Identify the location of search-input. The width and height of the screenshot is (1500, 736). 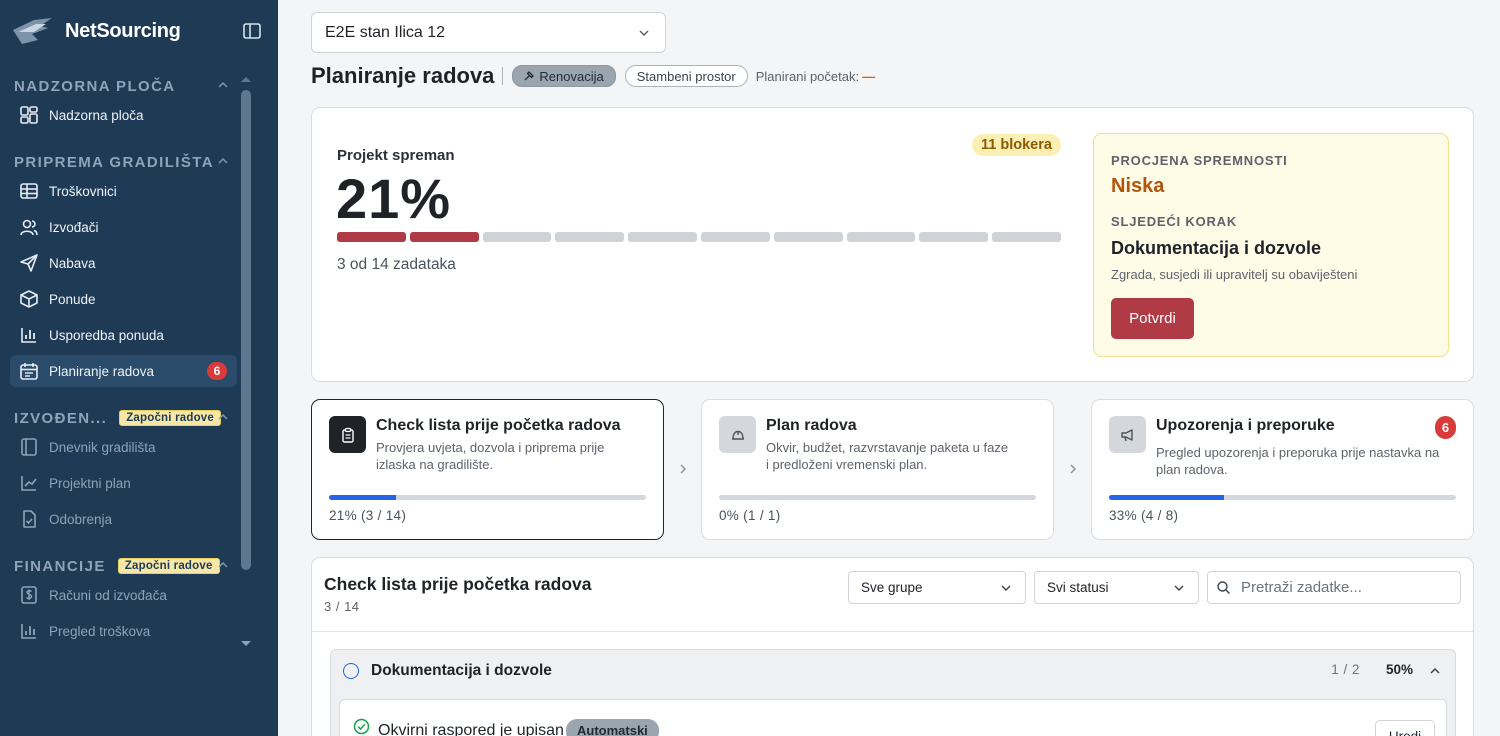
(1346, 587).